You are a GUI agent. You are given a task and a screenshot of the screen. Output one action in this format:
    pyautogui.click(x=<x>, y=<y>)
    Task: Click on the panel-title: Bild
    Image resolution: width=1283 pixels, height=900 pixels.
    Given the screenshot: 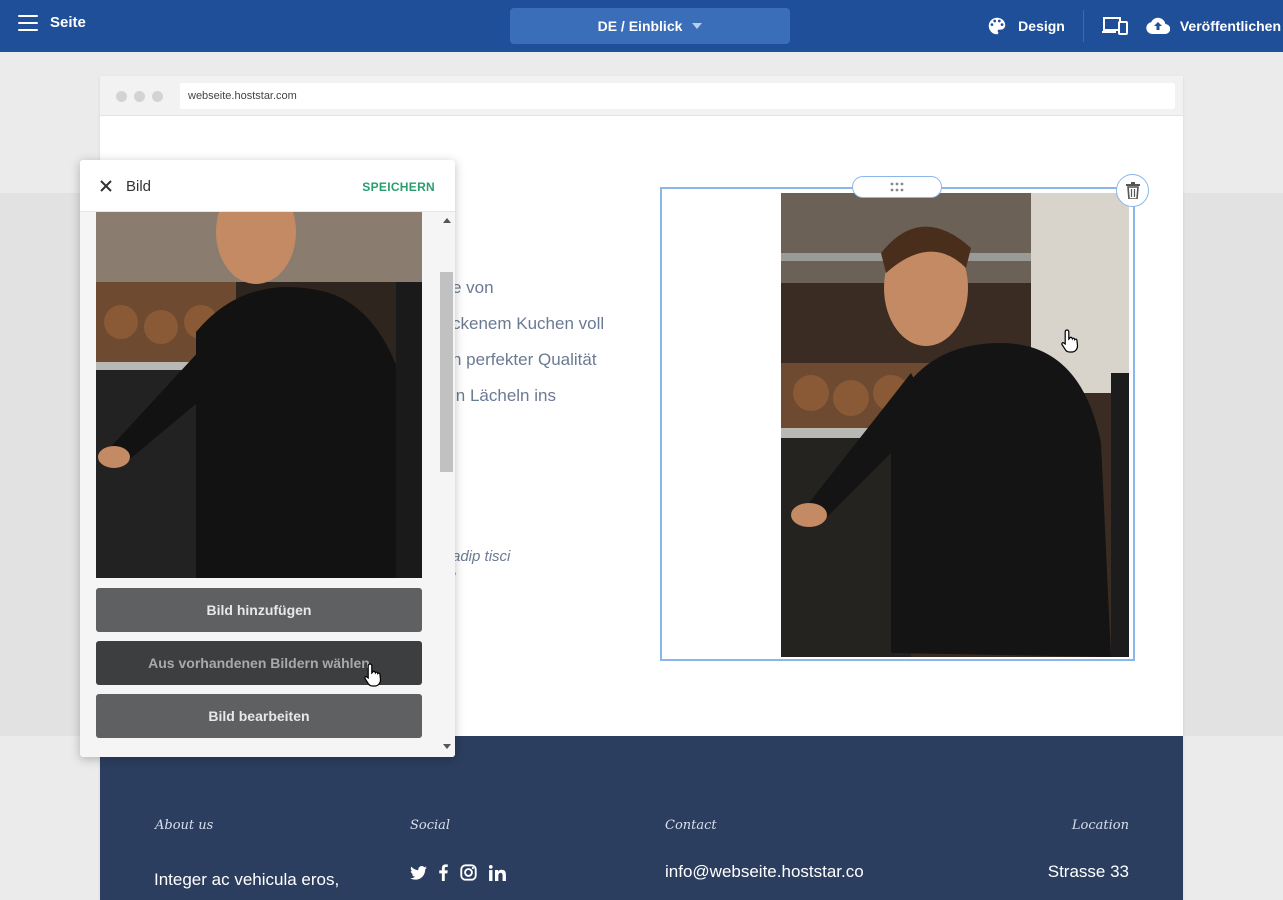 What is the action you would take?
    pyautogui.click(x=139, y=186)
    